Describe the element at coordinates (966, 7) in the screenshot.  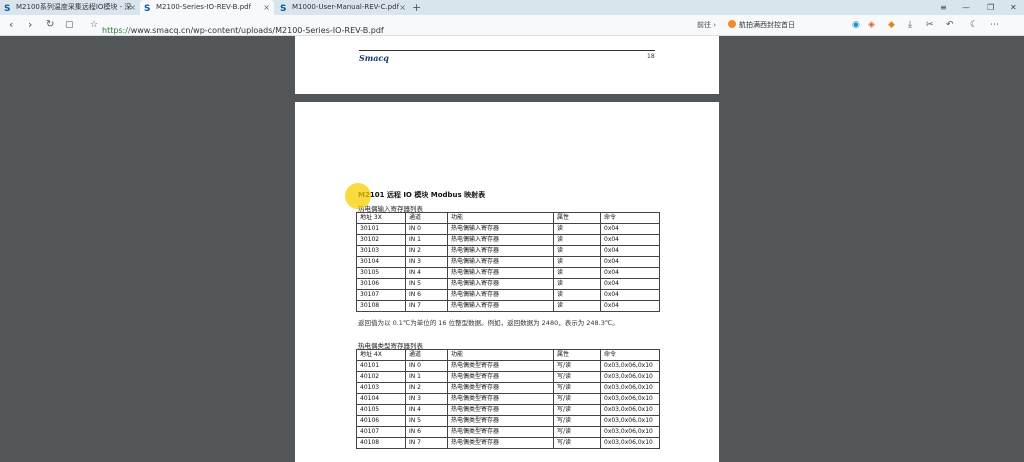
I see `minimize-button: —` at that location.